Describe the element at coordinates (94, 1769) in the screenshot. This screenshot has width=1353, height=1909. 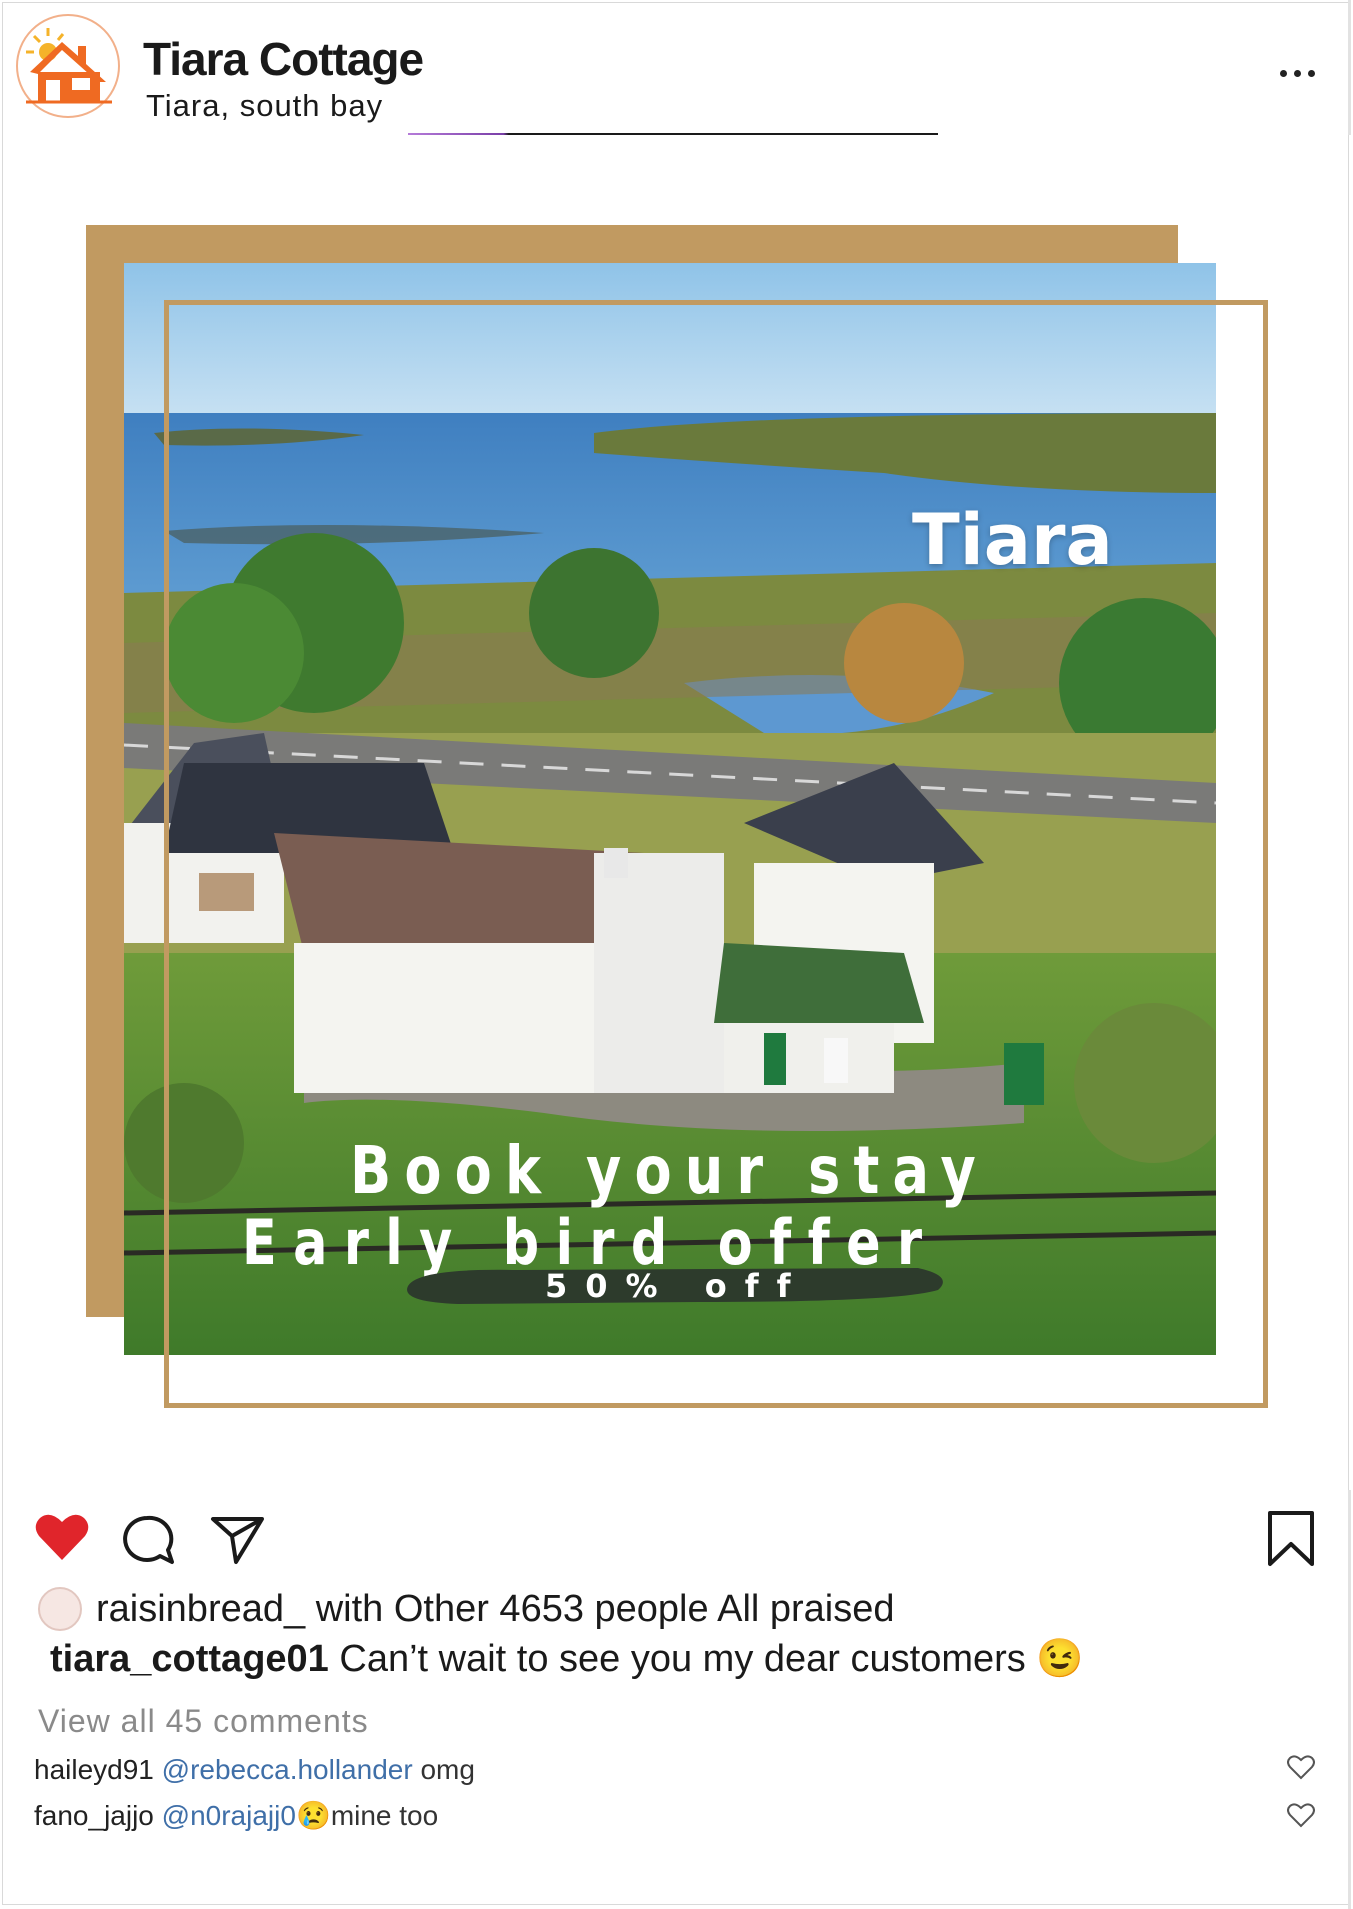
I see `comment-username: haileyd91` at that location.